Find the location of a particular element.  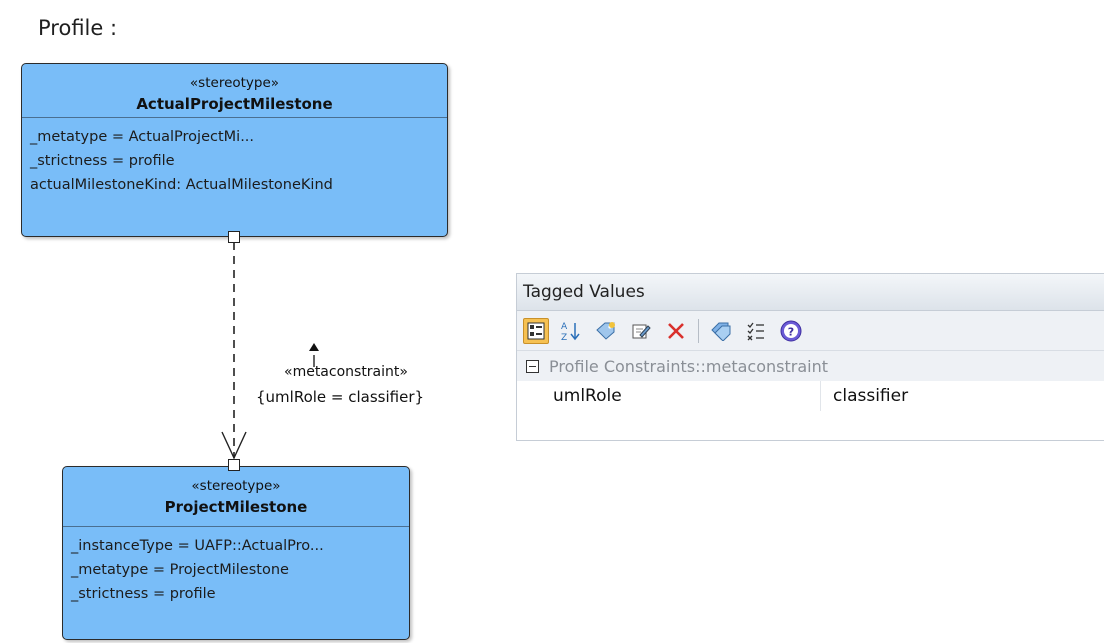

panel-title: Tagged Values is located at coordinates (810, 292).